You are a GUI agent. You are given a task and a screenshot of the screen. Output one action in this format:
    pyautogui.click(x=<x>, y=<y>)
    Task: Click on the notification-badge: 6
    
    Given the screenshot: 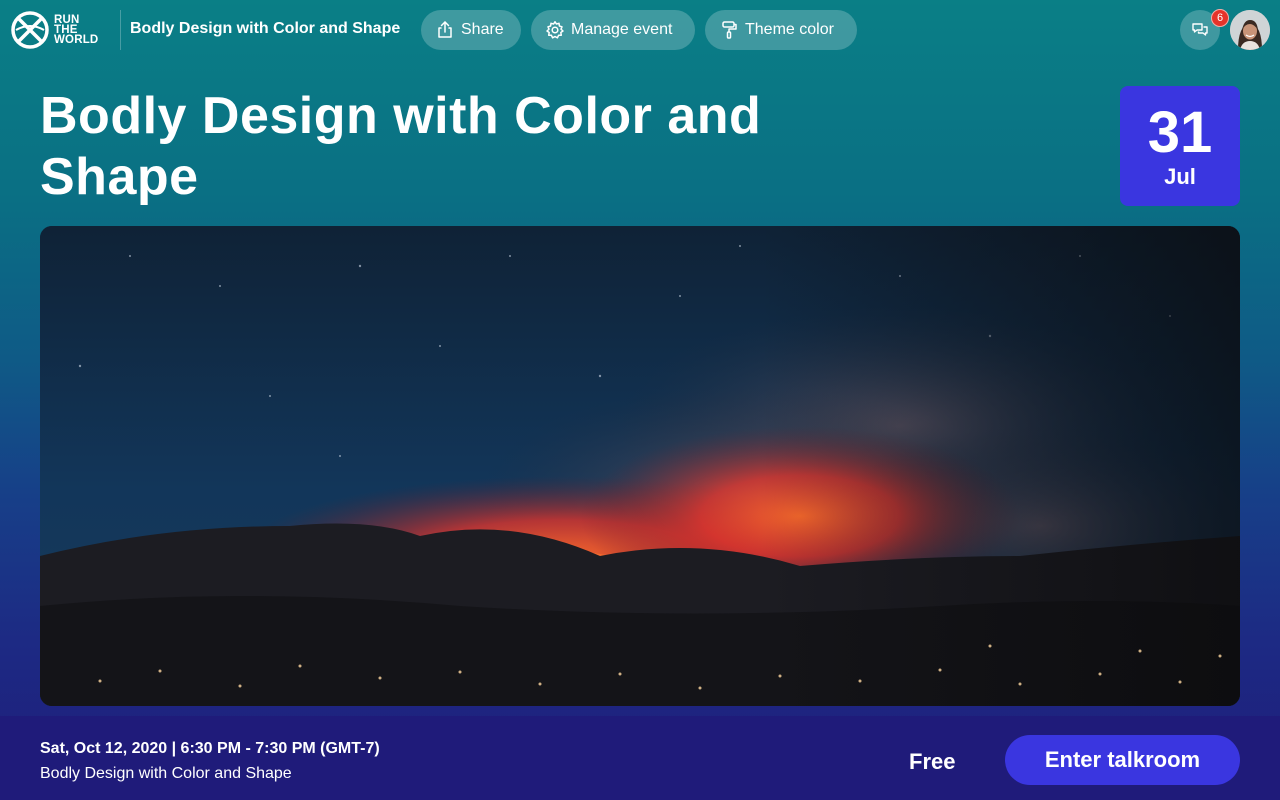 What is the action you would take?
    pyautogui.click(x=1220, y=18)
    